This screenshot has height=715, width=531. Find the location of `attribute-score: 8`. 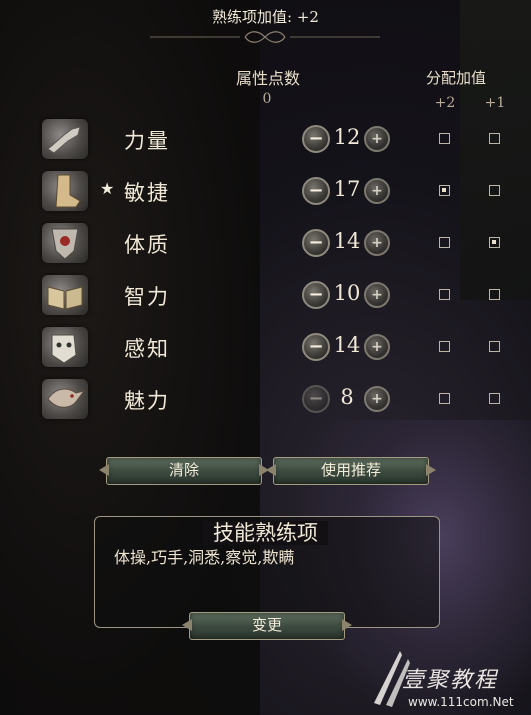

attribute-score: 8 is located at coordinates (347, 397).